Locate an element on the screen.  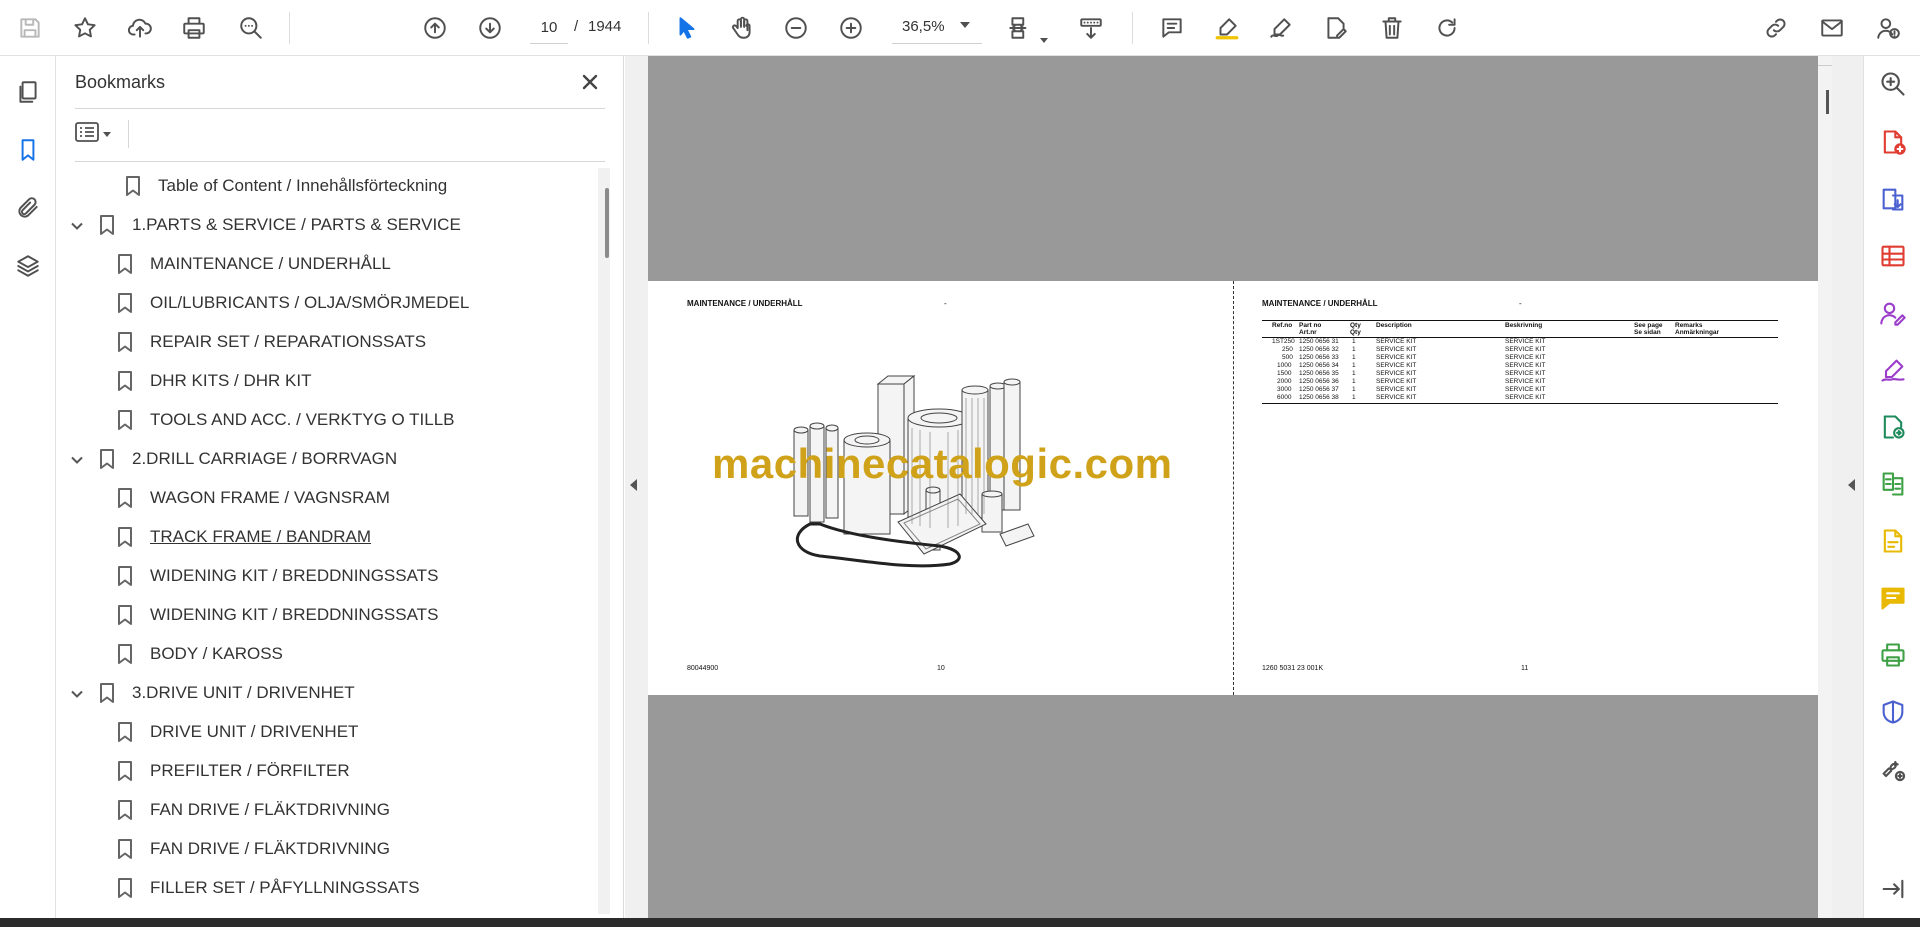
comment-tool-icon is located at coordinates (1893, 598).